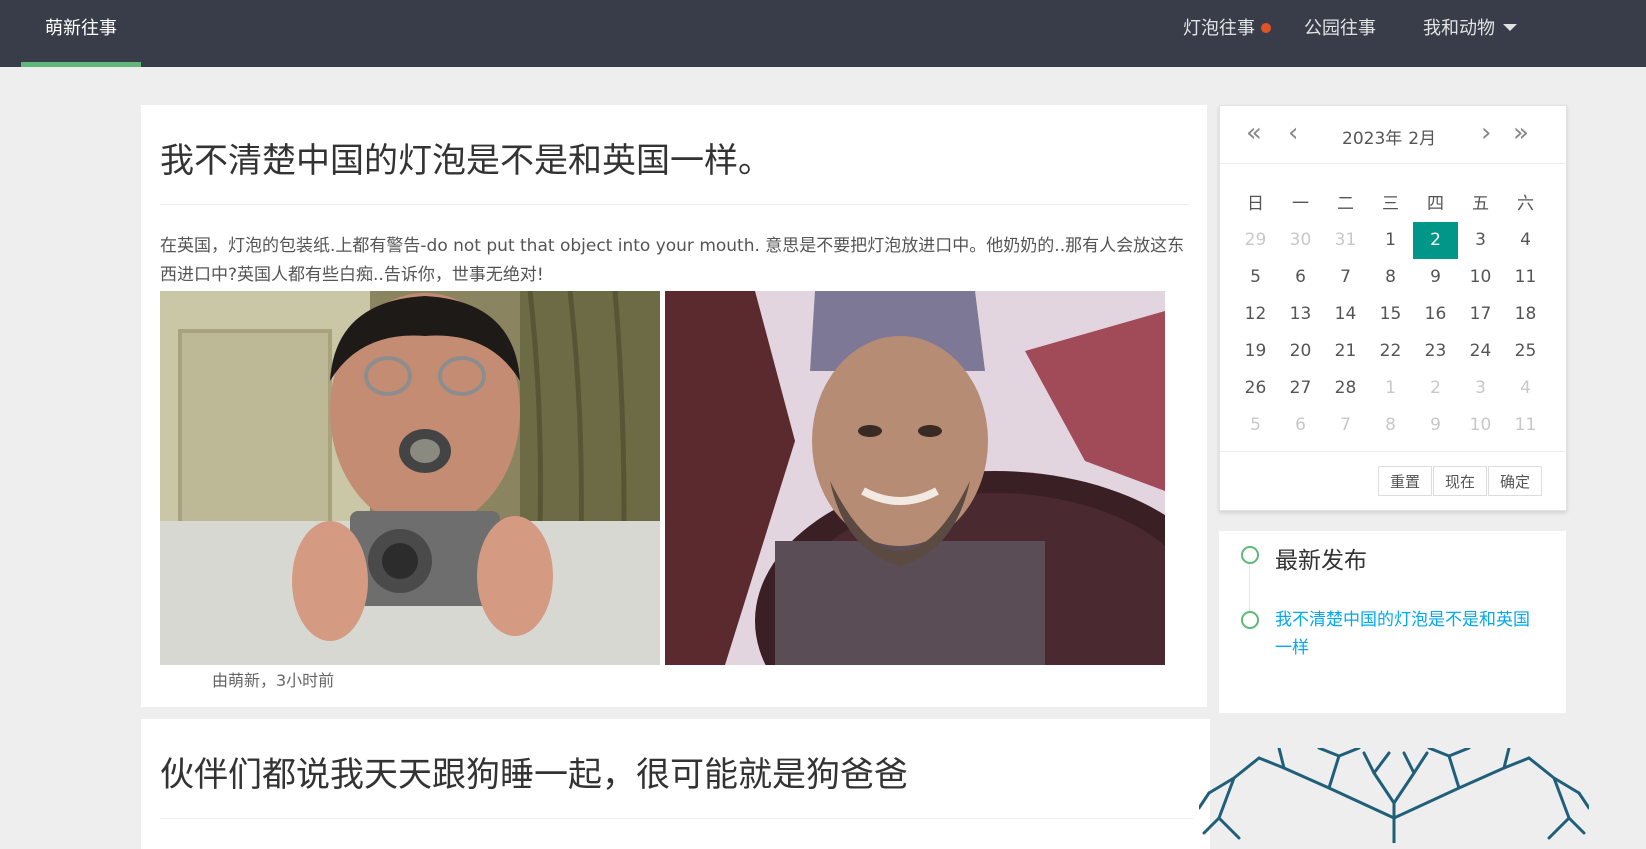 This screenshot has height=849, width=1646. What do you see at coordinates (1321, 561) in the screenshot?
I see `latest-title: 最新发布` at bounding box center [1321, 561].